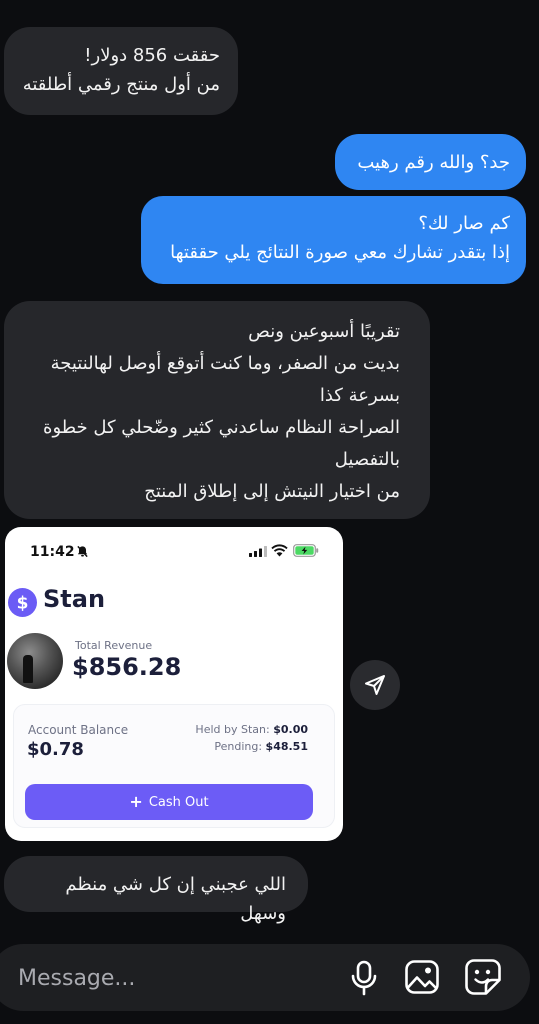  I want to click on stan-logo-icon: $, so click(22, 602).